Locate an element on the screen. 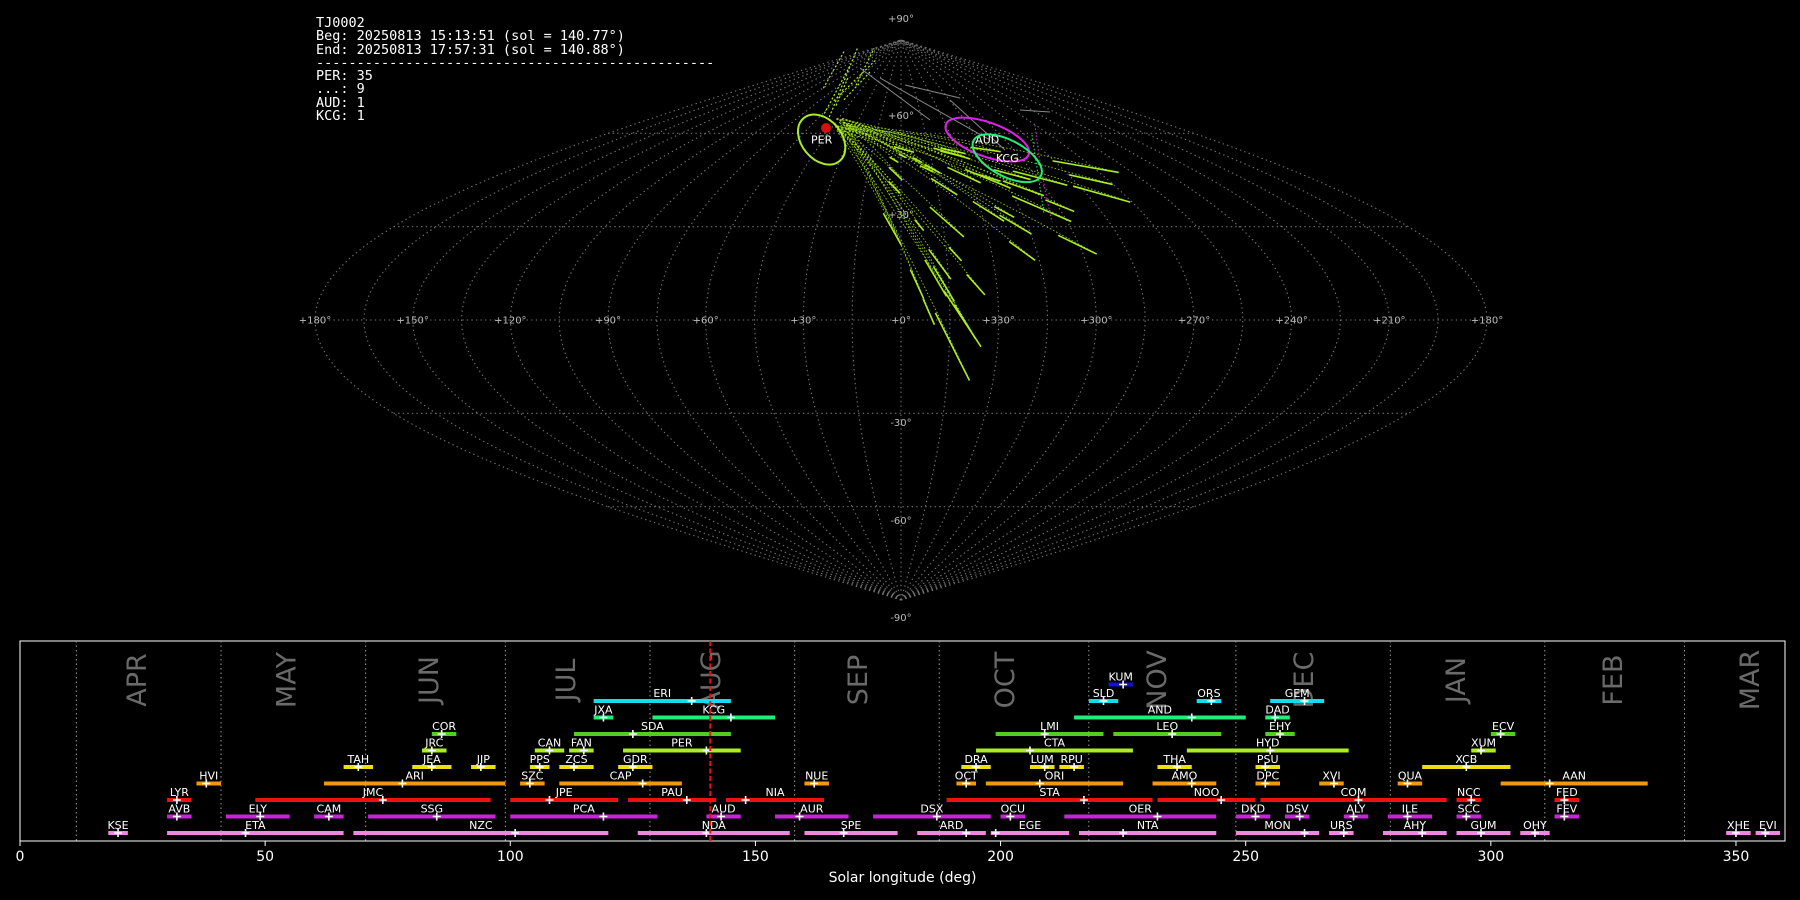 The width and height of the screenshot is (1800, 900). shower-label: DSV is located at coordinates (1297, 809).